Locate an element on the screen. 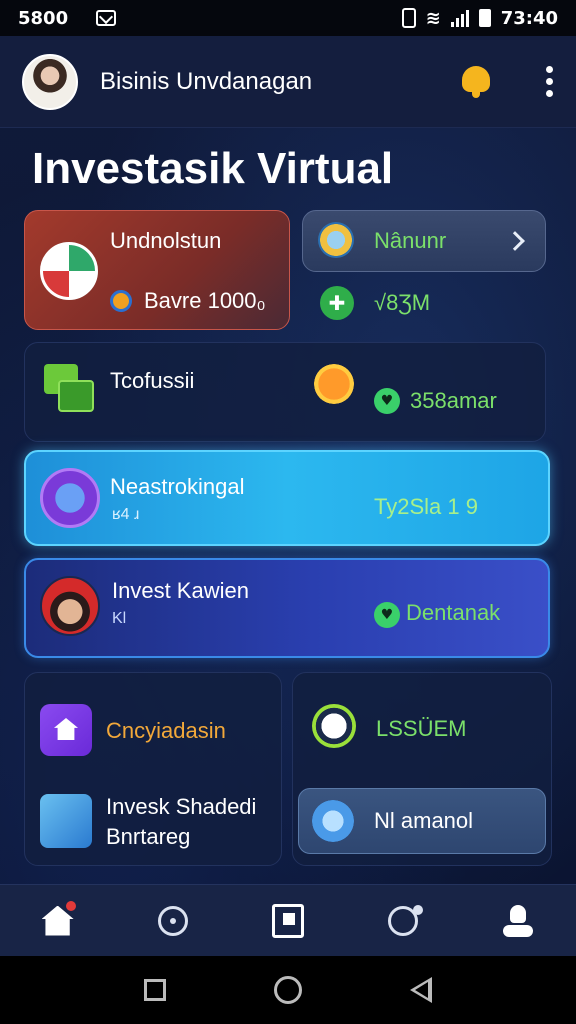 This screenshot has width=576, height=1024. recent-apps-icon is located at coordinates (155, 990).